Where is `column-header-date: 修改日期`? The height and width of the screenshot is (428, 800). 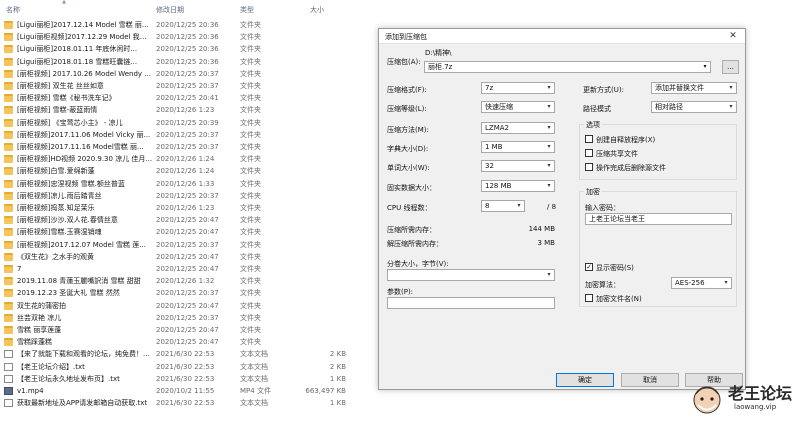 column-header-date: 修改日期 is located at coordinates (170, 10).